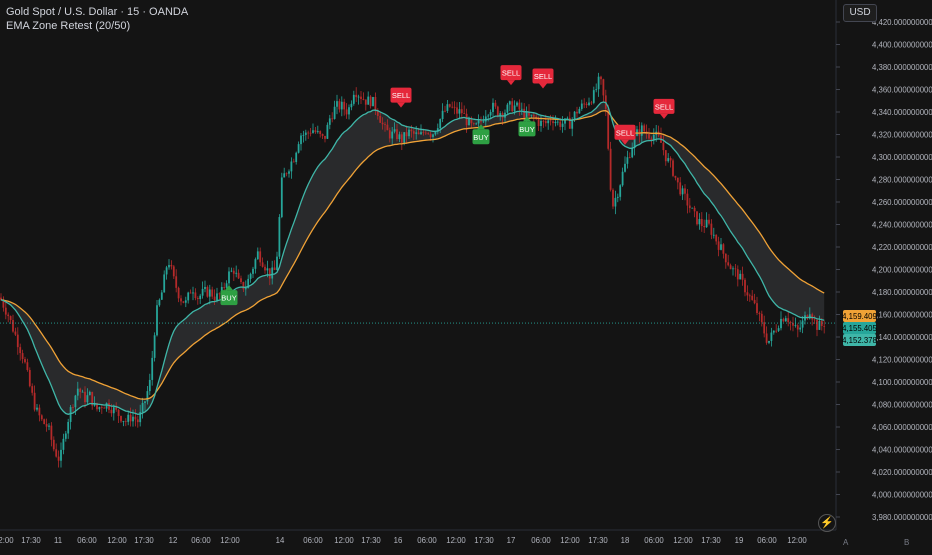 The height and width of the screenshot is (555, 932). What do you see at coordinates (845, 542) in the screenshot?
I see `auto-scale-button: A` at bounding box center [845, 542].